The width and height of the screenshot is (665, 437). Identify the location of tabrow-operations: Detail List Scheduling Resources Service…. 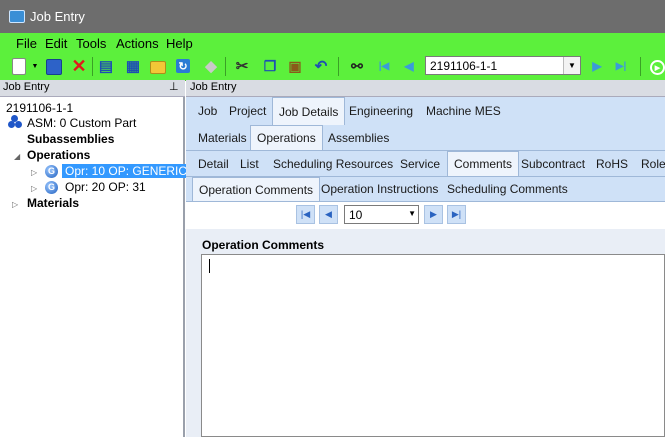
(425, 164).